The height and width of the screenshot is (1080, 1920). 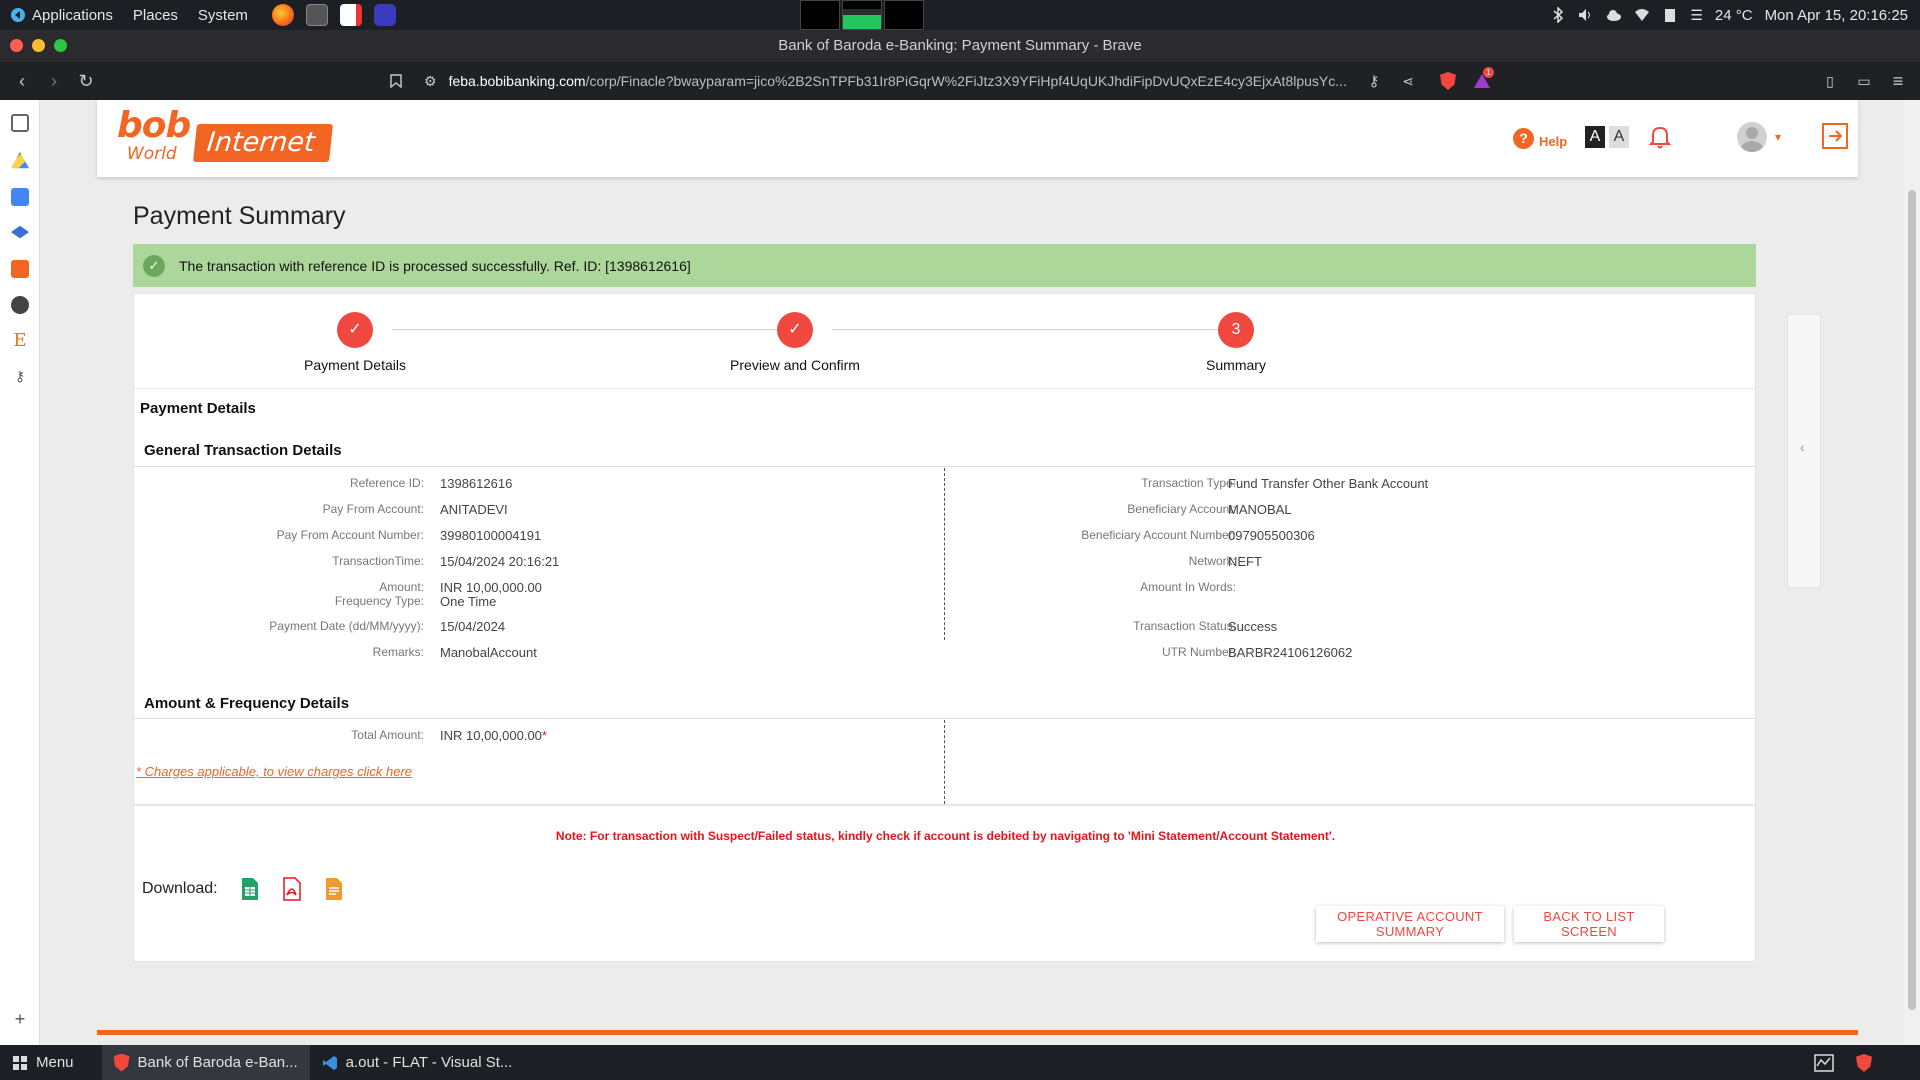 I want to click on browser-menu-button: ≡, so click(x=1898, y=81).